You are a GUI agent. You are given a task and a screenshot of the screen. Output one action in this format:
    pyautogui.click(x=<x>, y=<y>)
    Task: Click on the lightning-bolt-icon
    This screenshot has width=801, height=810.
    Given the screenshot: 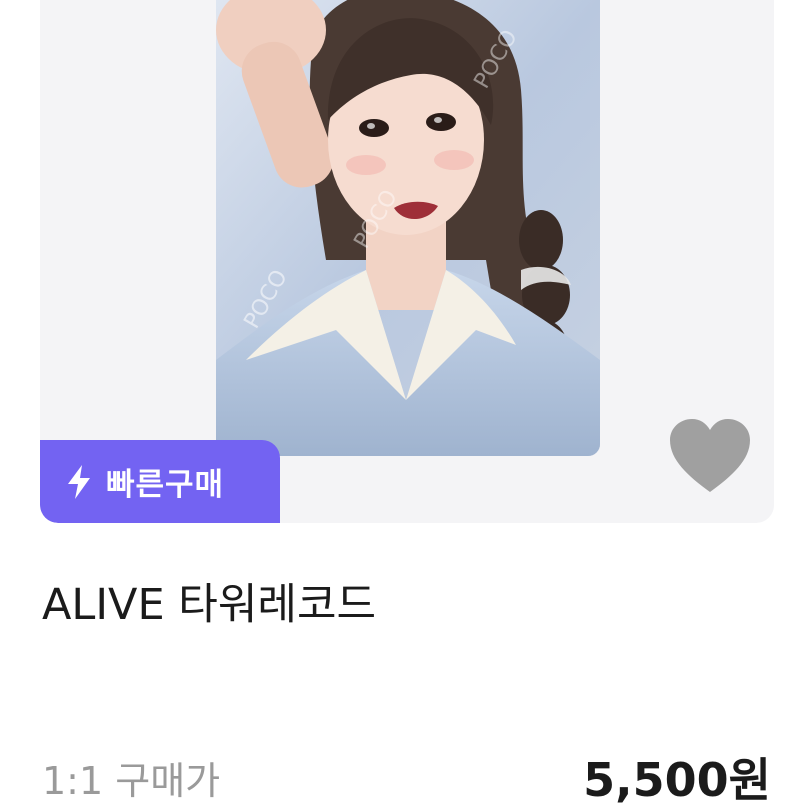 What is the action you would take?
    pyautogui.click(x=79, y=482)
    